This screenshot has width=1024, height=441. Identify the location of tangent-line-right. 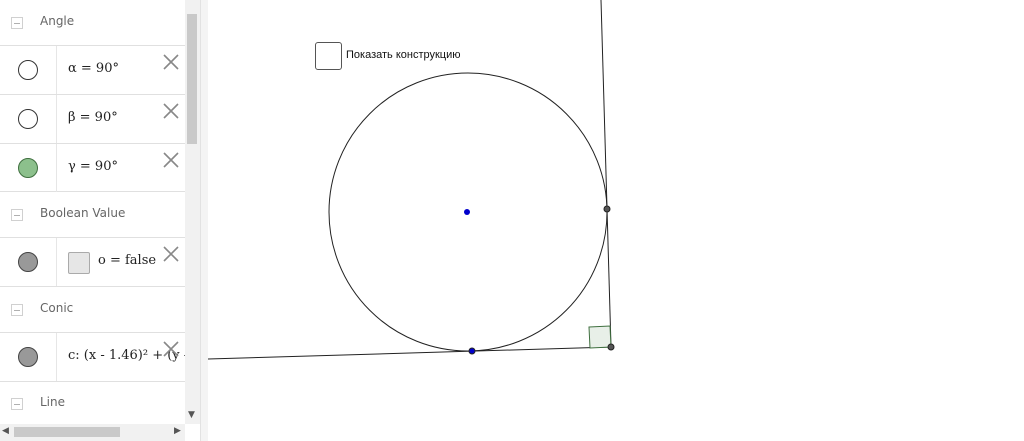
(606, 174).